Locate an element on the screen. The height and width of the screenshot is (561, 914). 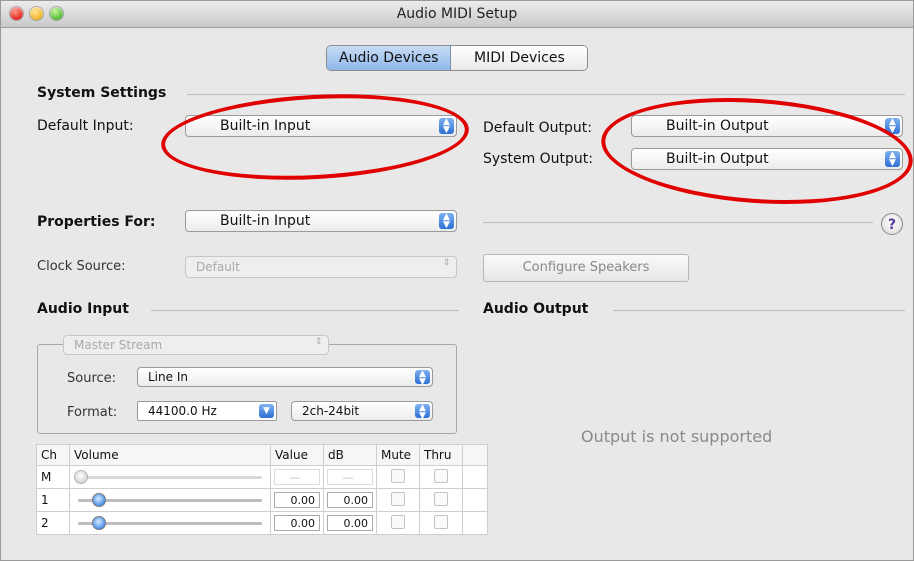
column-header-spacer is located at coordinates (475, 455).